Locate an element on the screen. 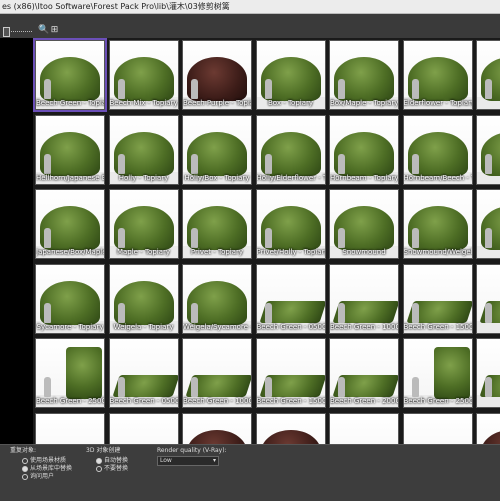  option-auto-replace: 自动替换 is located at coordinates (112, 461).